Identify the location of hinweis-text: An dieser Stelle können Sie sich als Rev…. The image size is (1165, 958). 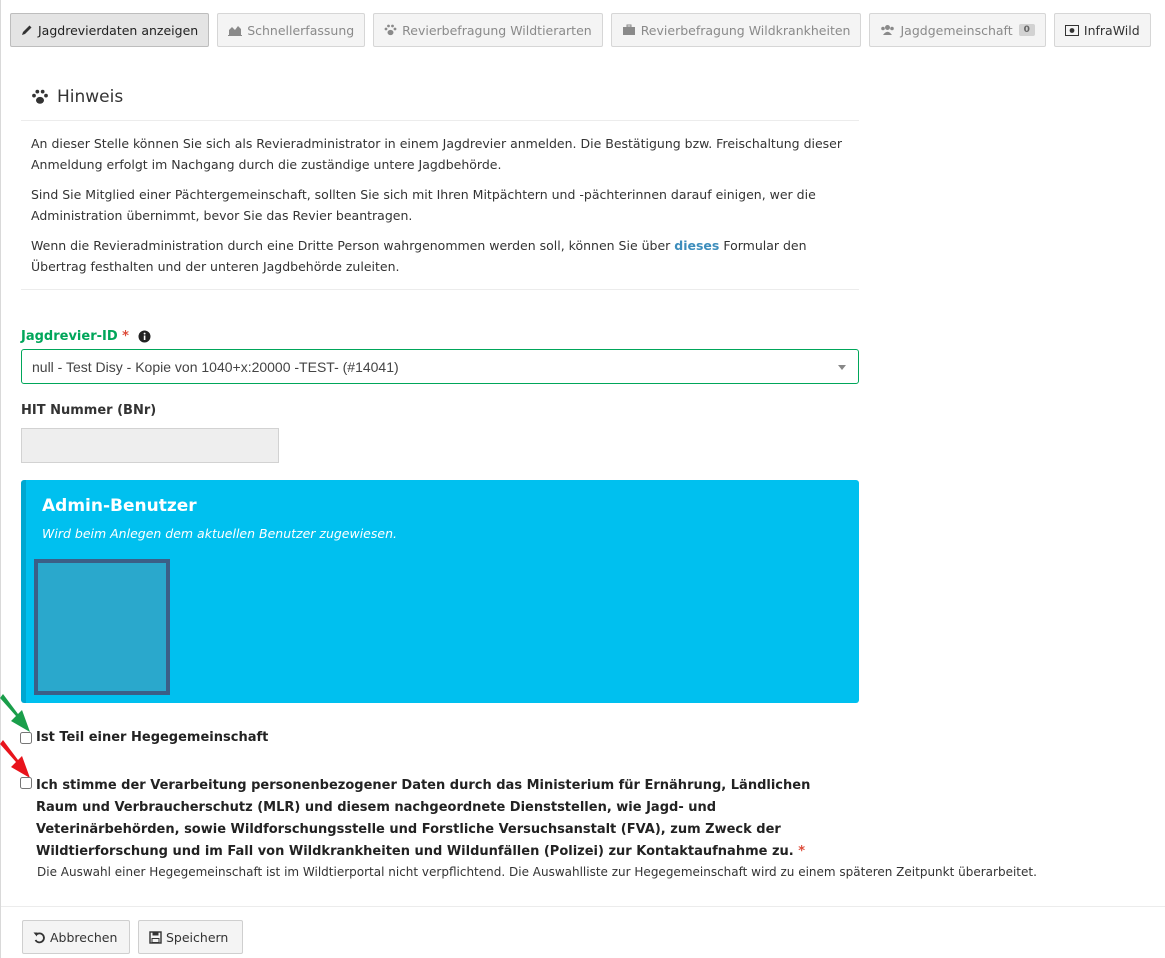
(440, 205).